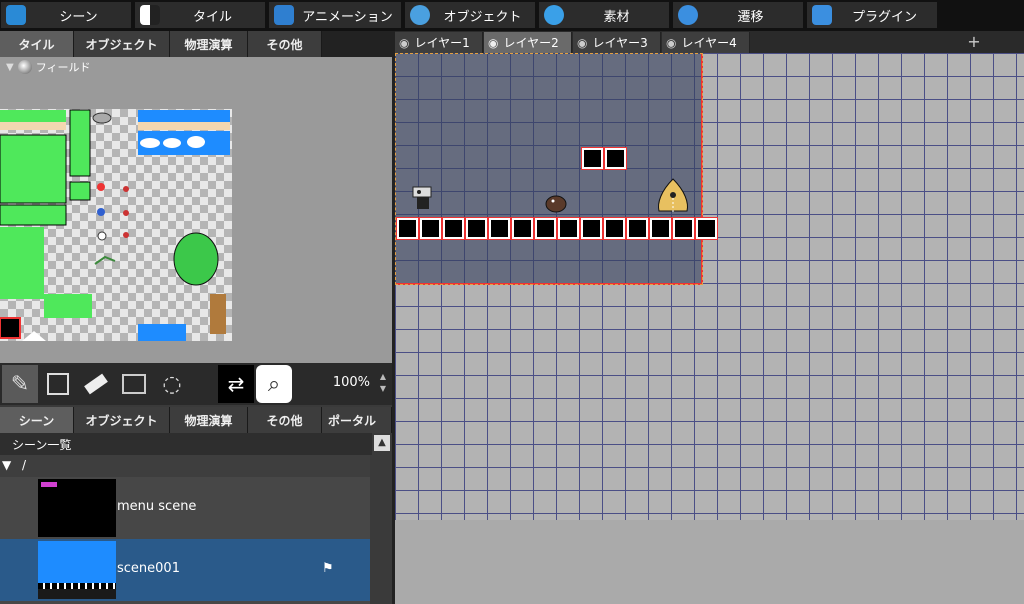 This screenshot has height=604, width=1024. What do you see at coordinates (351, 382) in the screenshot?
I see `zoom-level: 100%` at bounding box center [351, 382].